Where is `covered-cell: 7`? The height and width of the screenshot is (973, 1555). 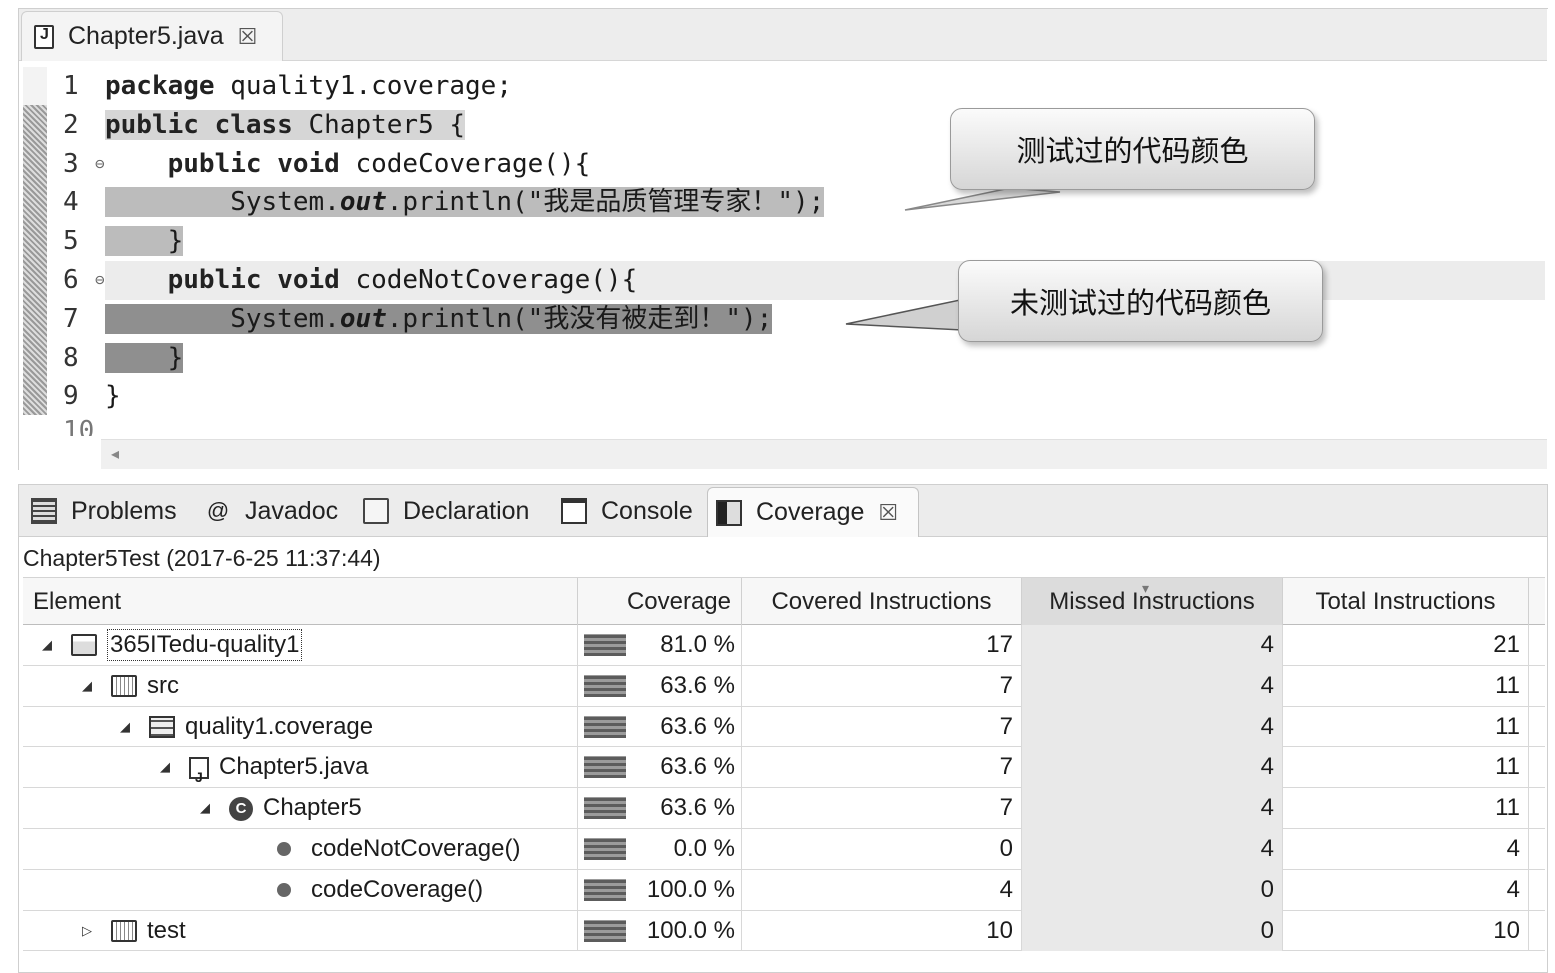
covered-cell: 7 is located at coordinates (882, 768).